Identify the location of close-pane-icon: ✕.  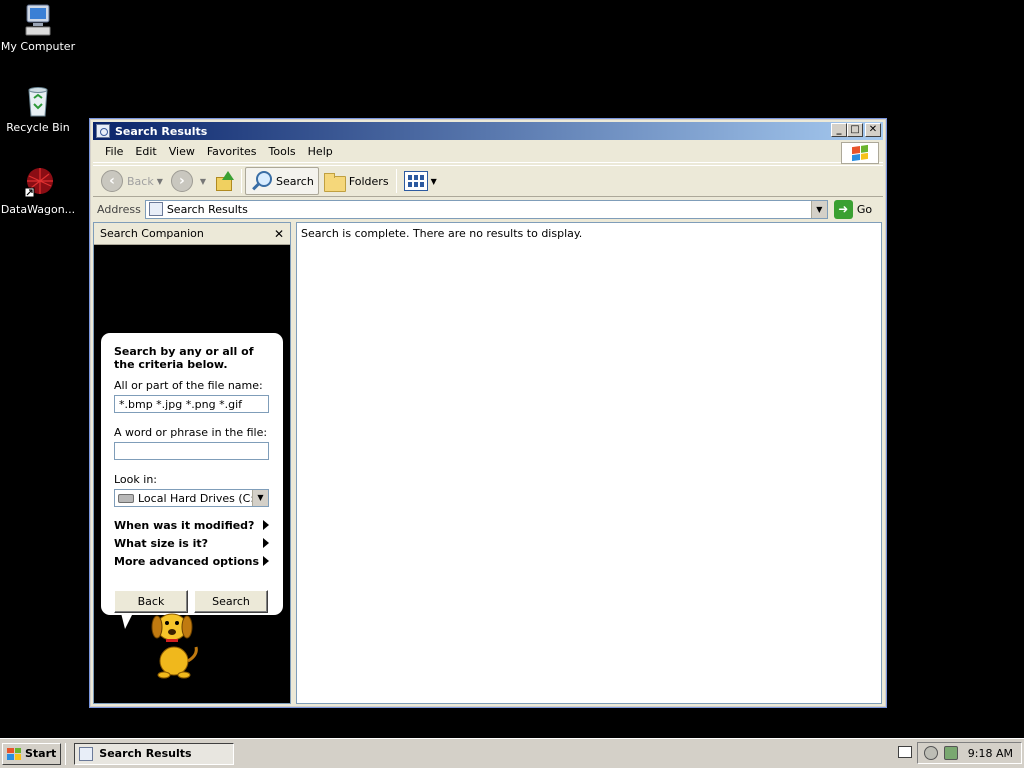
(279, 234).